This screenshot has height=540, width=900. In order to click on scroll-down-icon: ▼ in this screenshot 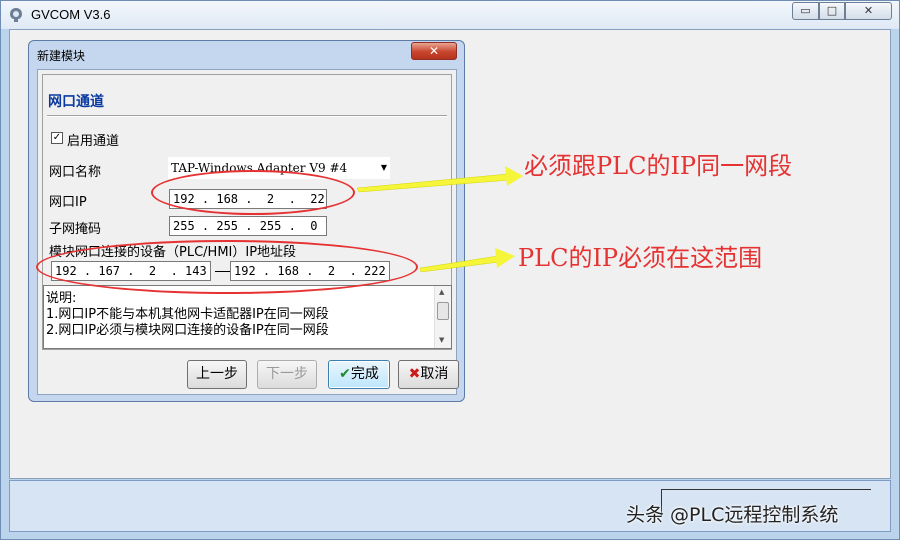, I will do `click(441, 340)`.